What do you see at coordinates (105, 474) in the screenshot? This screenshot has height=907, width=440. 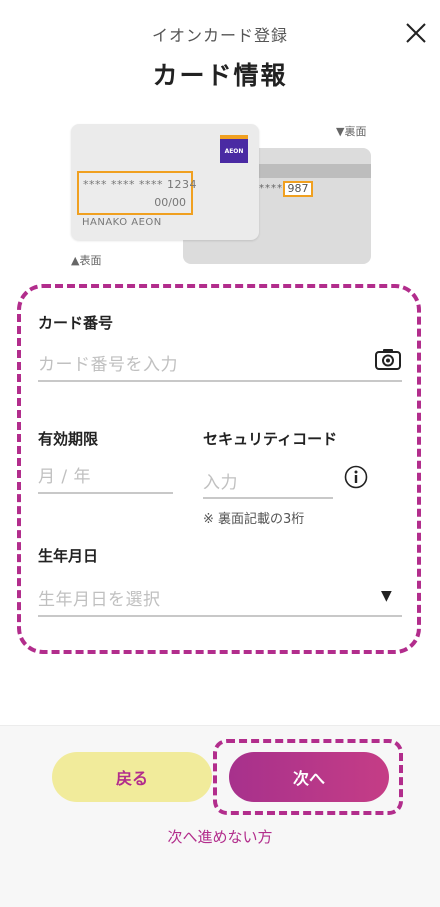 I see `expiry-input: 月 / 年` at bounding box center [105, 474].